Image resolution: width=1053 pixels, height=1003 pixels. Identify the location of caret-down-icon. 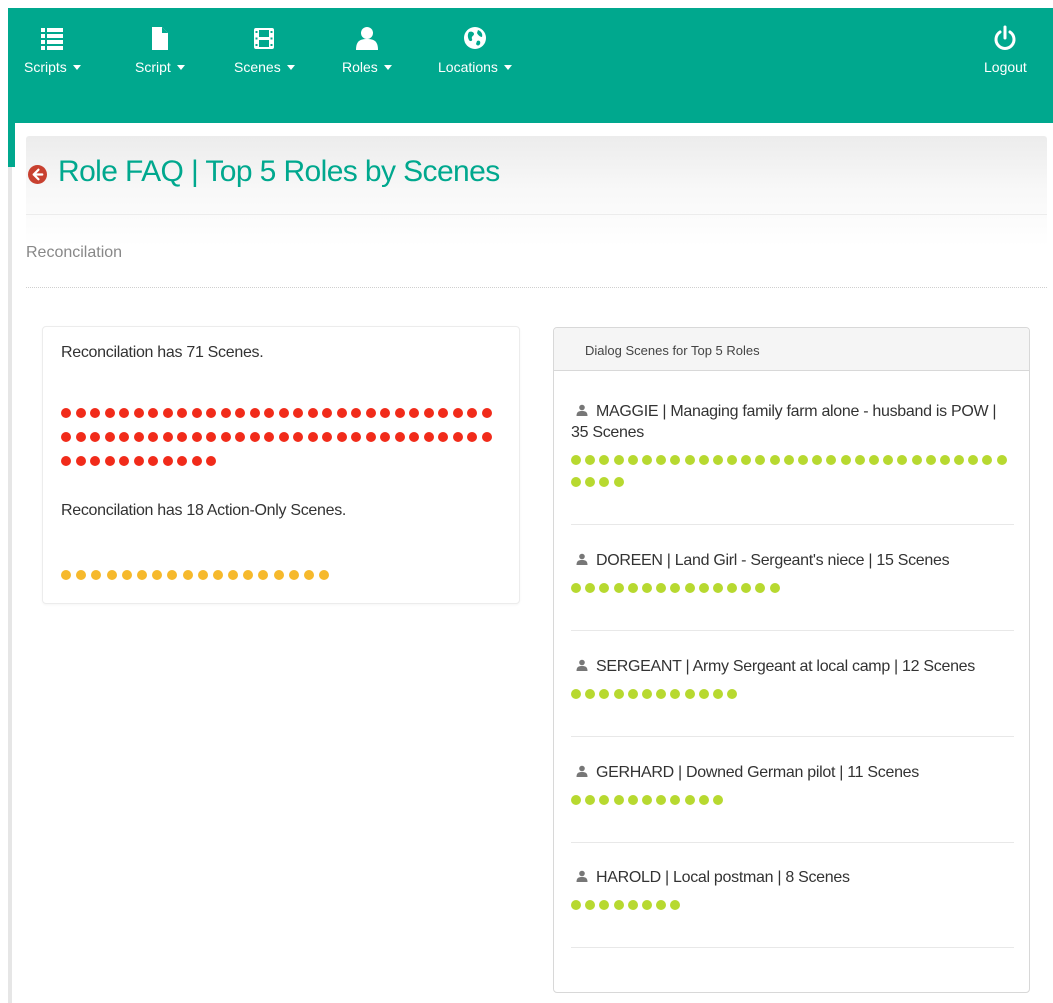
(180, 67).